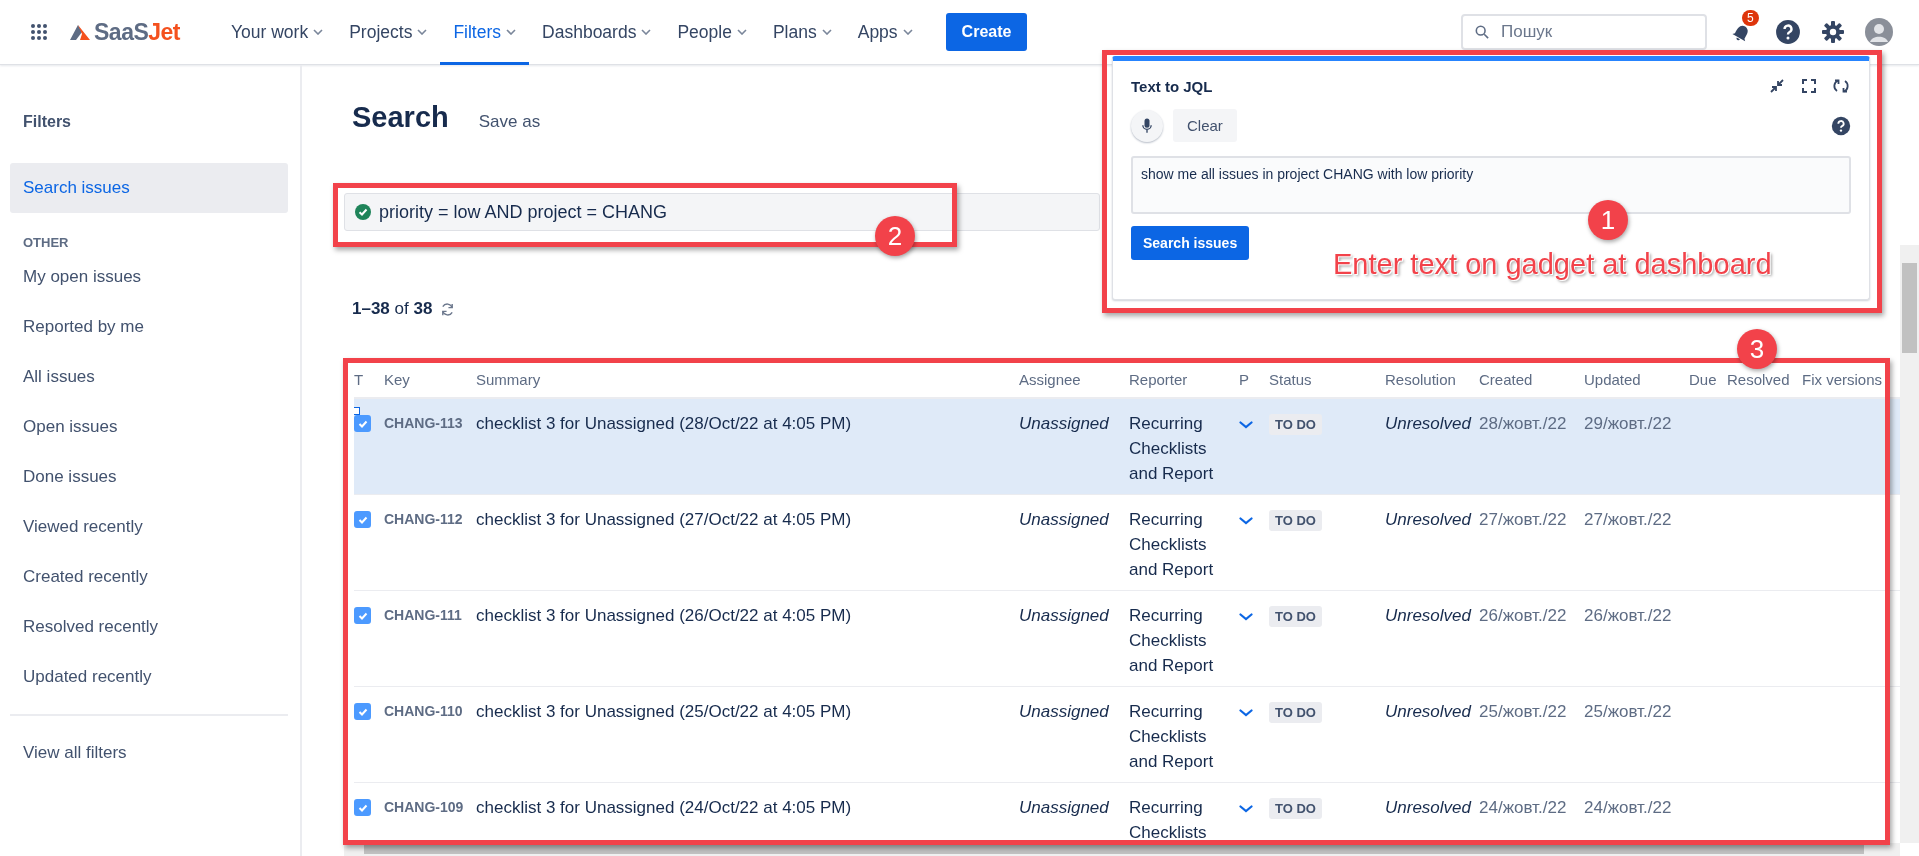 The height and width of the screenshot is (856, 1919). What do you see at coordinates (747, 379) in the screenshot?
I see `column-header: Summary` at bounding box center [747, 379].